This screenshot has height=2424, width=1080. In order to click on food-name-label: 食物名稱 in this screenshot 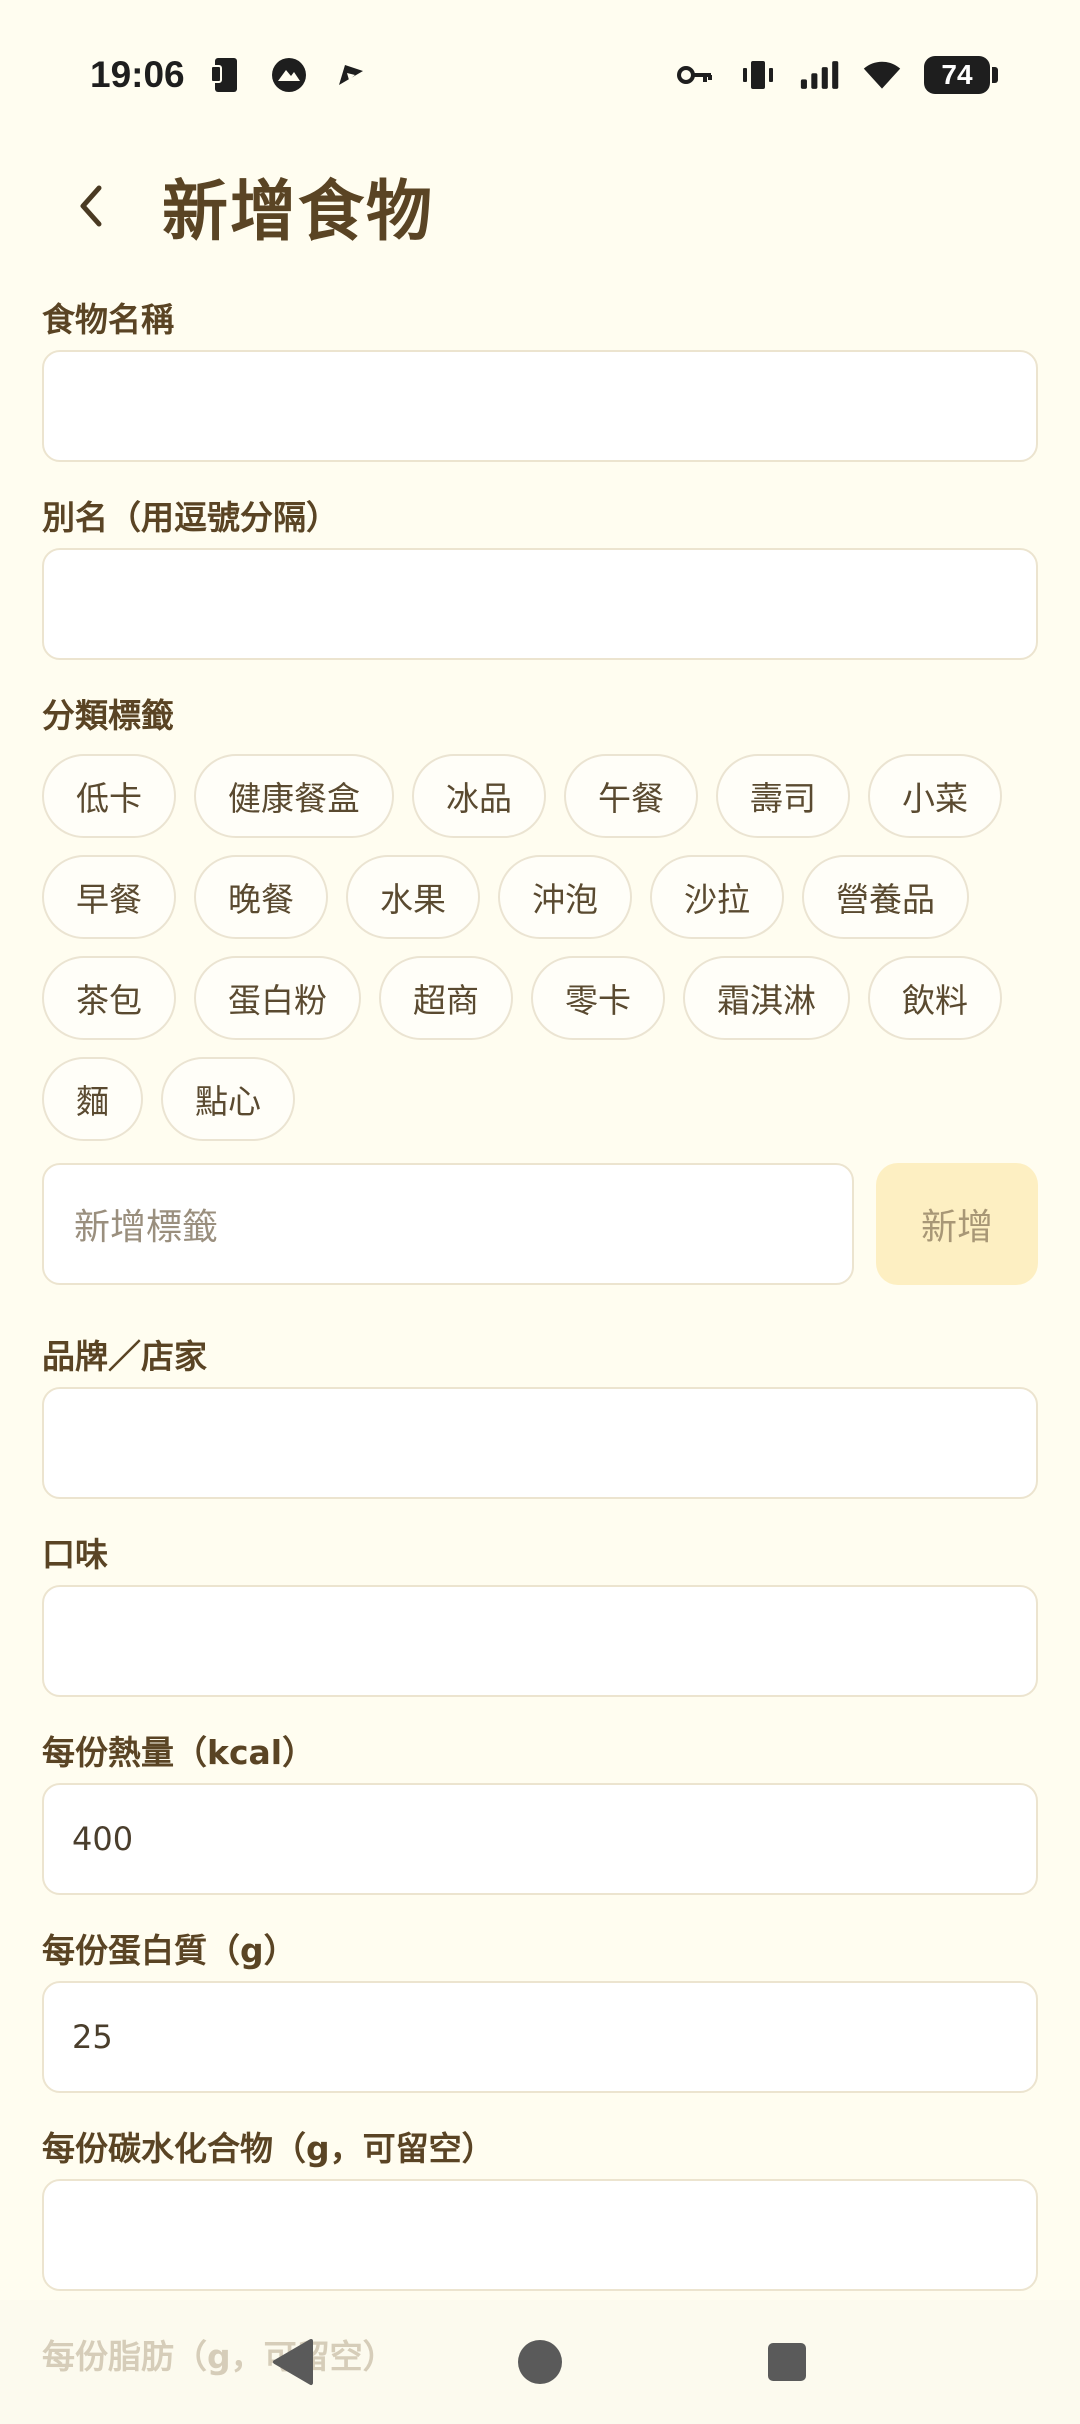, I will do `click(108, 319)`.